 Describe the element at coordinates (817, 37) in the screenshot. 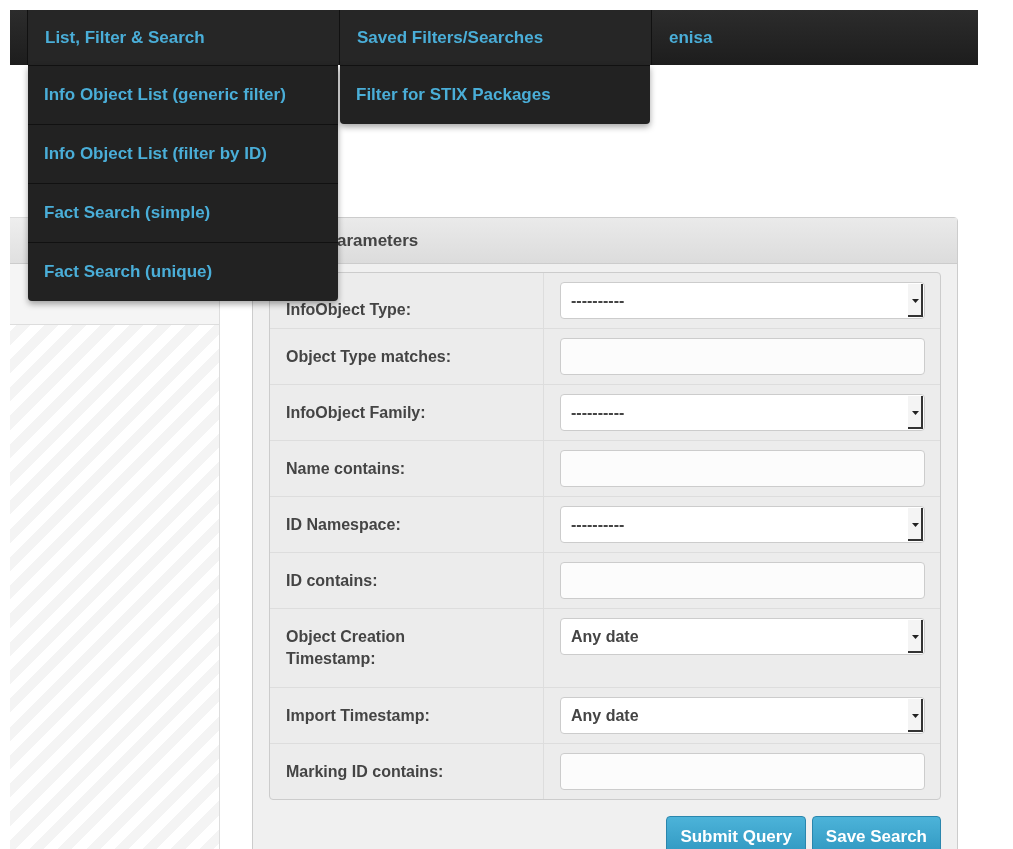

I see `nav-link: enisa` at that location.